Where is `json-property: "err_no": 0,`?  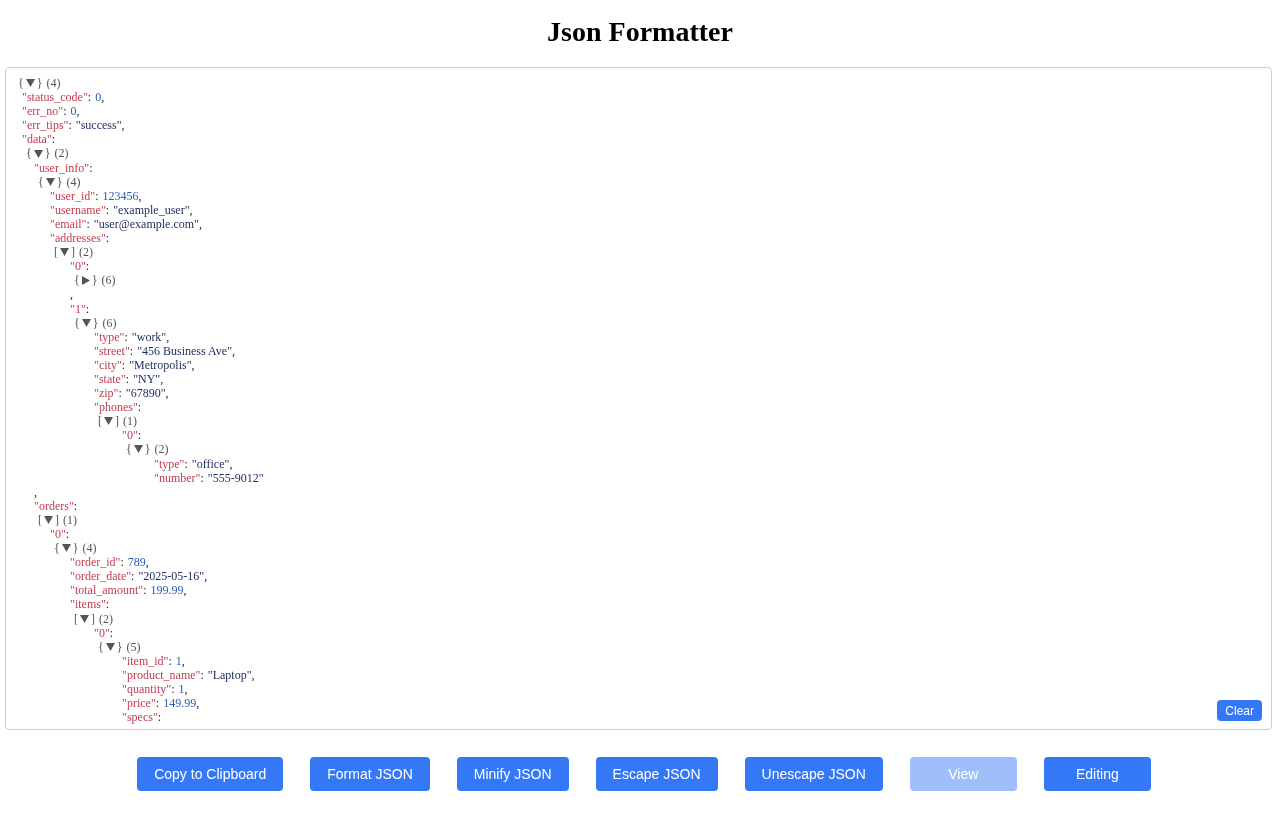
json-property: "err_no": 0, is located at coordinates (51, 111).